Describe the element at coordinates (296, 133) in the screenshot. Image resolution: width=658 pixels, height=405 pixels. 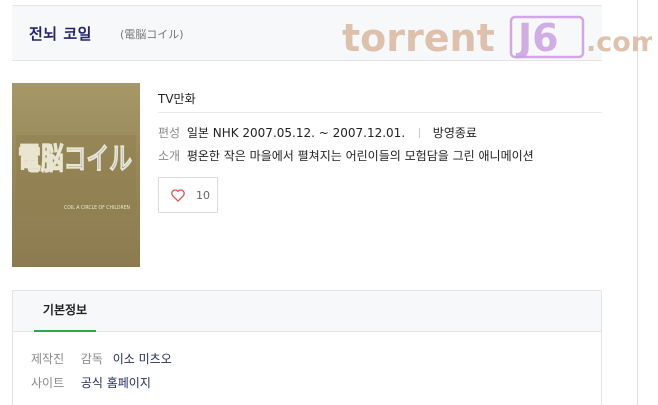
I see `broadcast-value: 일본 NHK 2007.05.12. ~ 2007.12.01.` at that location.